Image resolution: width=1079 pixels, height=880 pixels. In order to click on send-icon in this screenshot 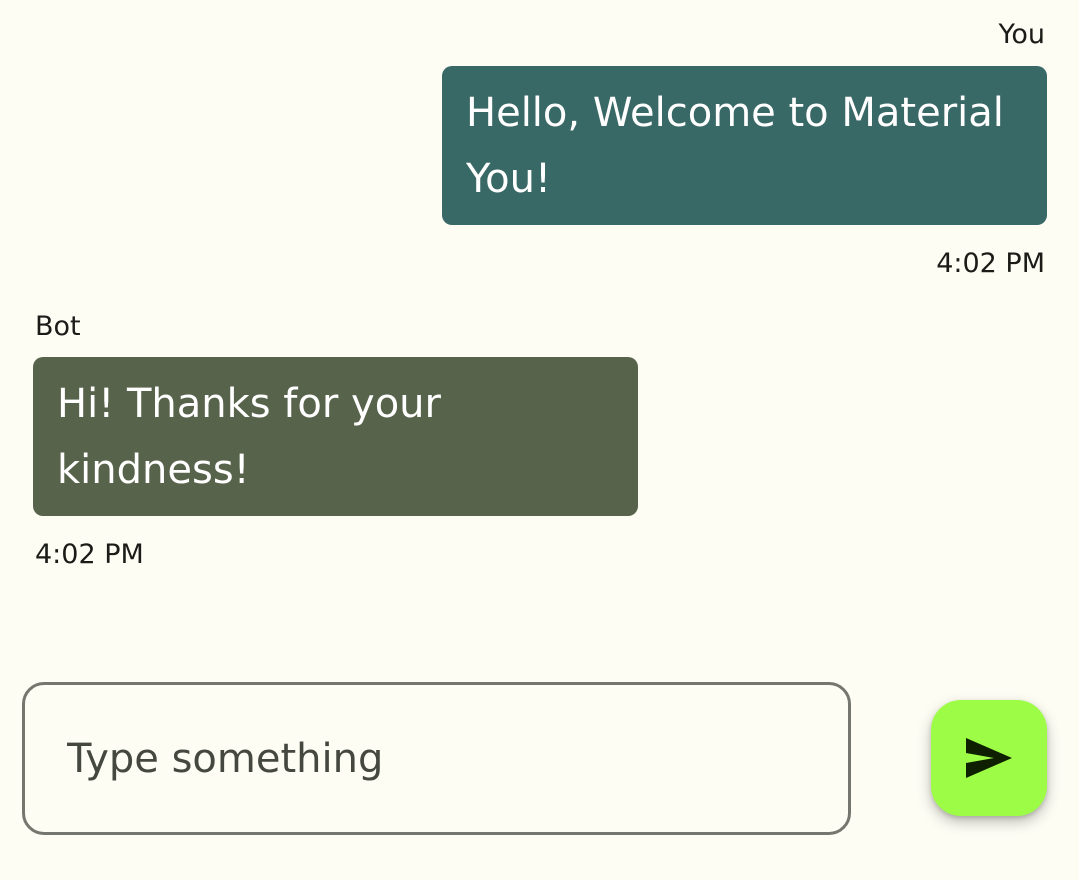, I will do `click(989, 758)`.